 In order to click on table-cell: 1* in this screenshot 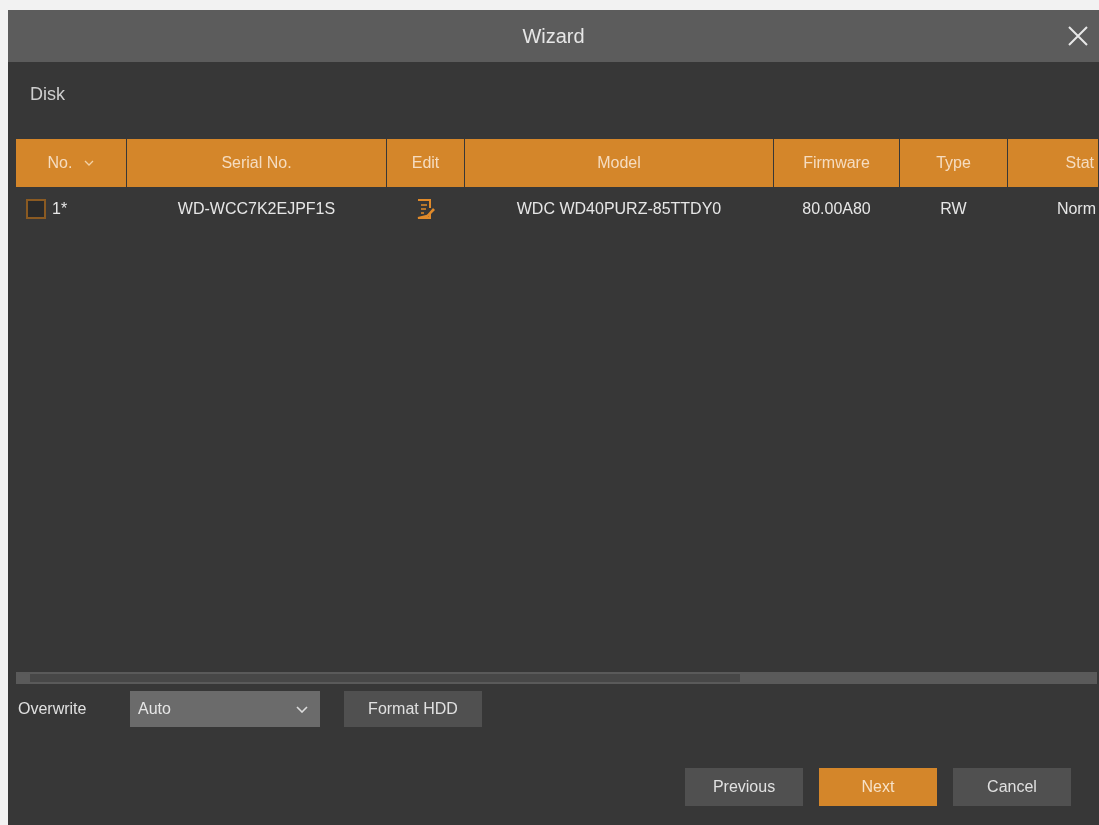, I will do `click(60, 209)`.